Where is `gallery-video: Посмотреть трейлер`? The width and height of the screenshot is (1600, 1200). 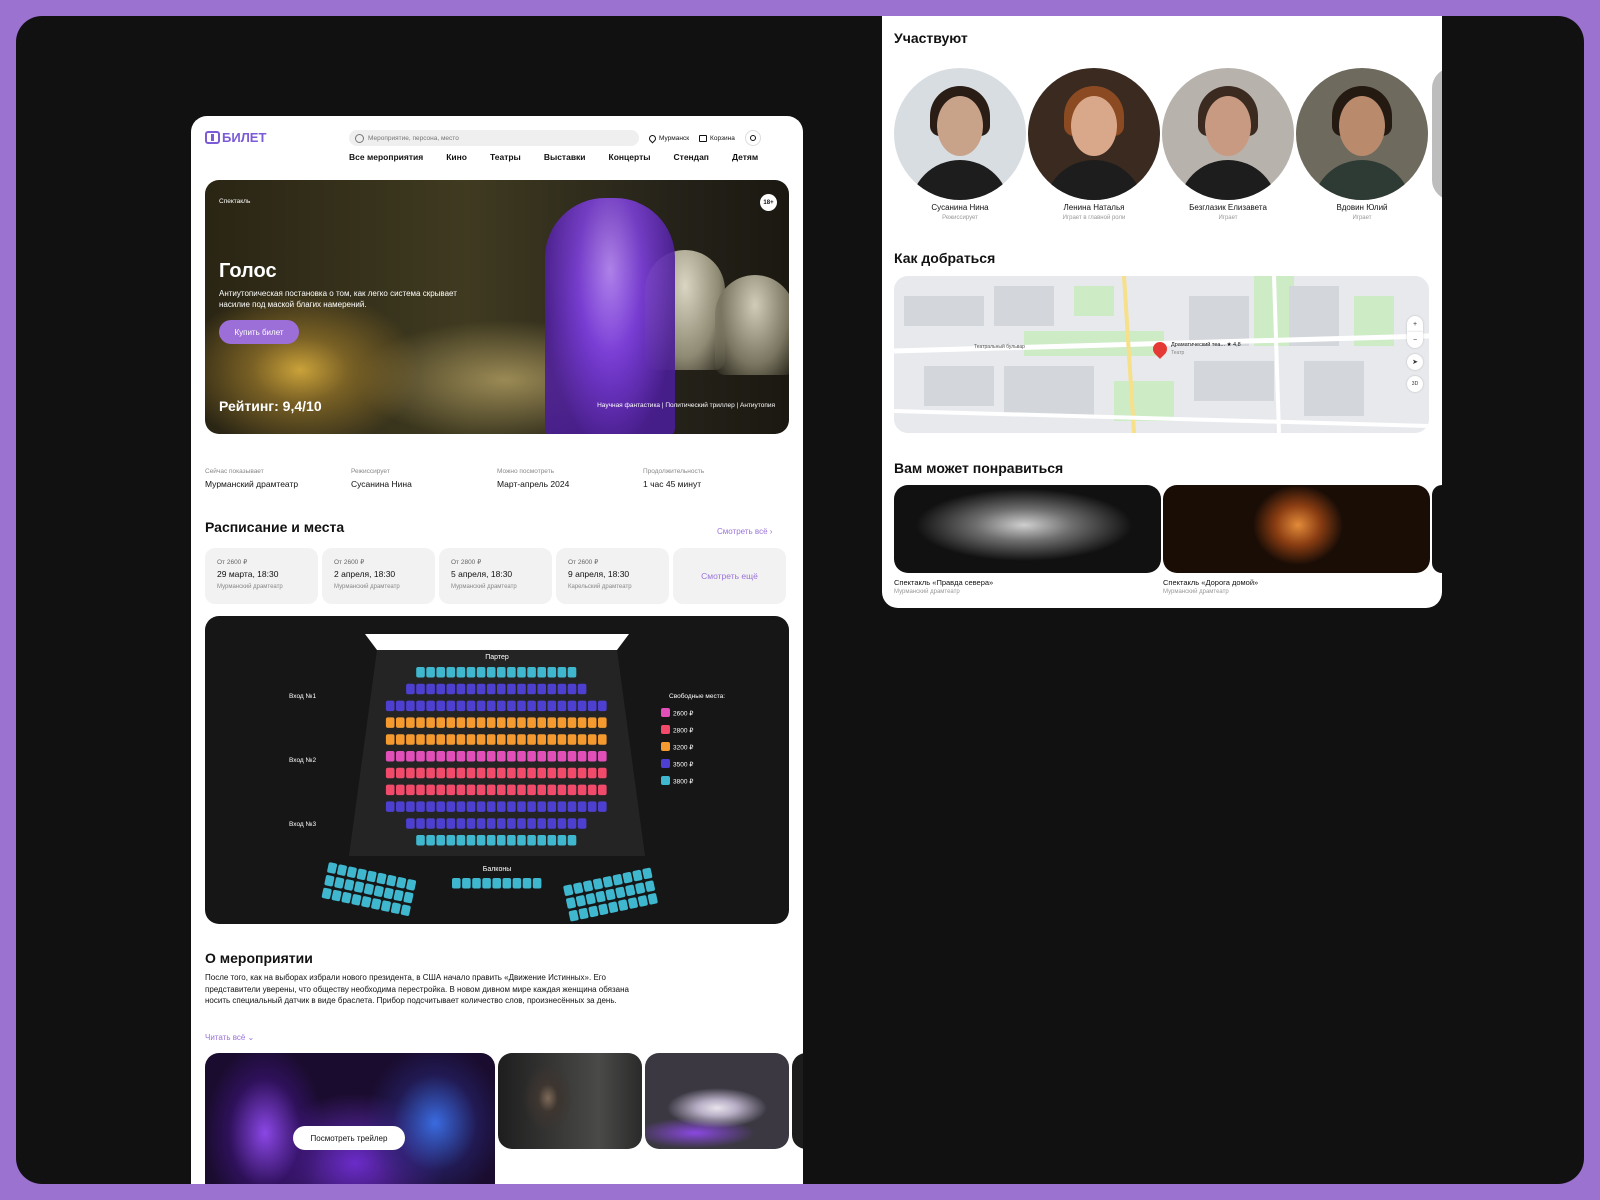
gallery-video: Посмотреть трейлер is located at coordinates (350, 1118).